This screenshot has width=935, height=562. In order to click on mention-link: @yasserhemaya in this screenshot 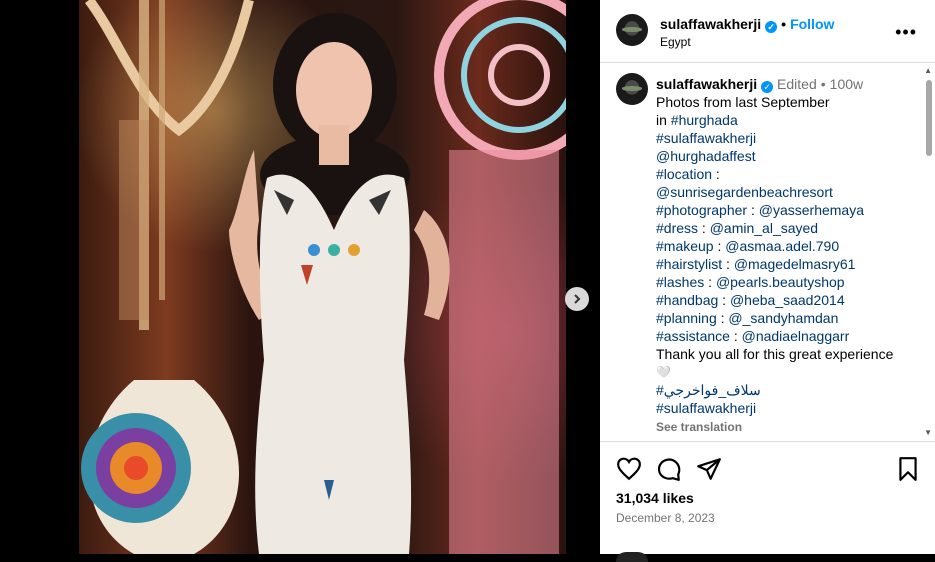, I will do `click(811, 210)`.